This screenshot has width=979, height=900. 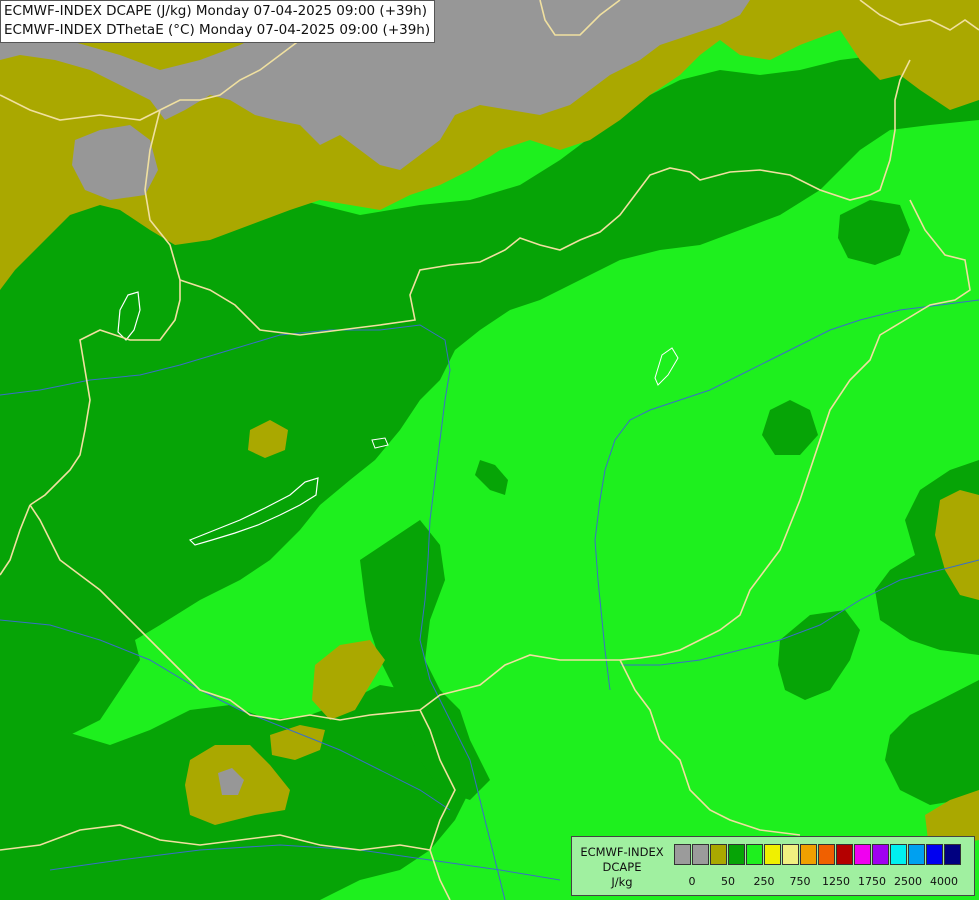 What do you see at coordinates (622, 852) in the screenshot?
I see `legend-model-name: ECMWF-INDEX` at bounding box center [622, 852].